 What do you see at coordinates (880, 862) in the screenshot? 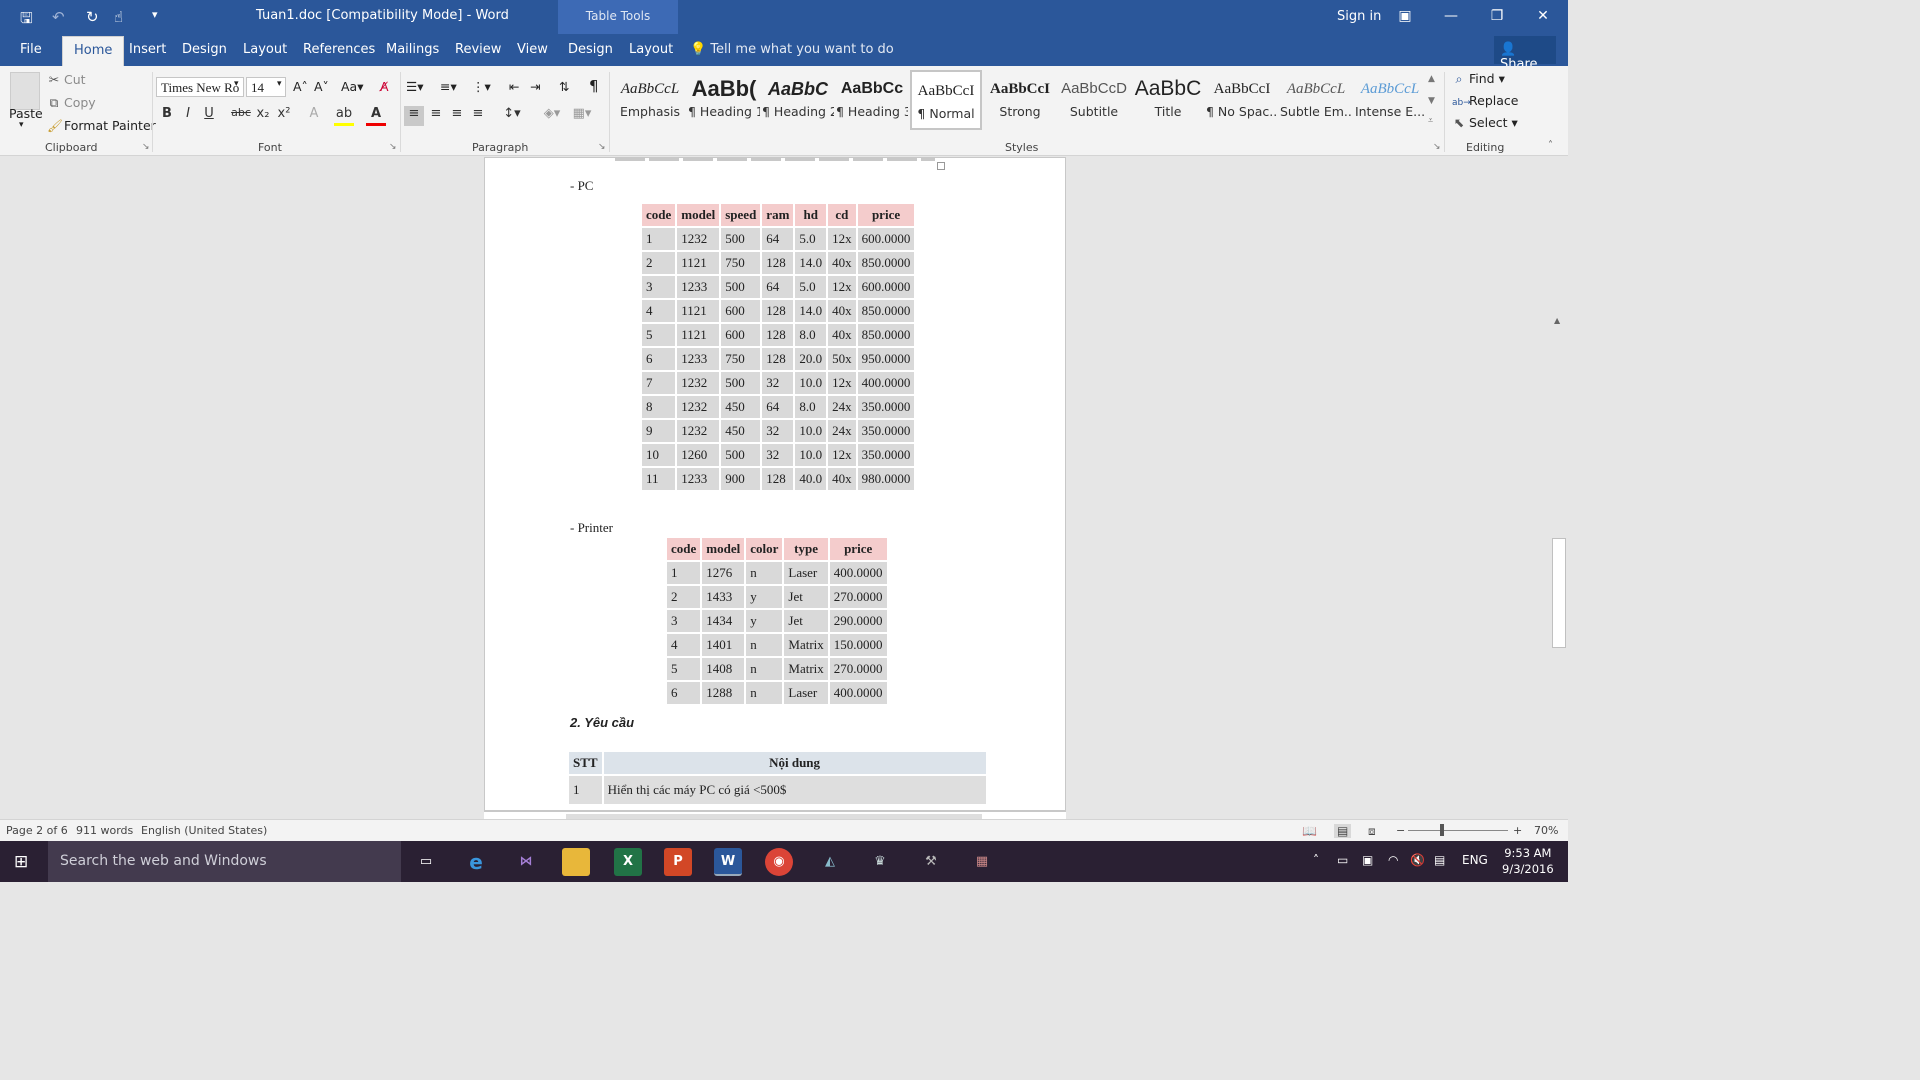
I see `app-icon-2: ♛` at bounding box center [880, 862].